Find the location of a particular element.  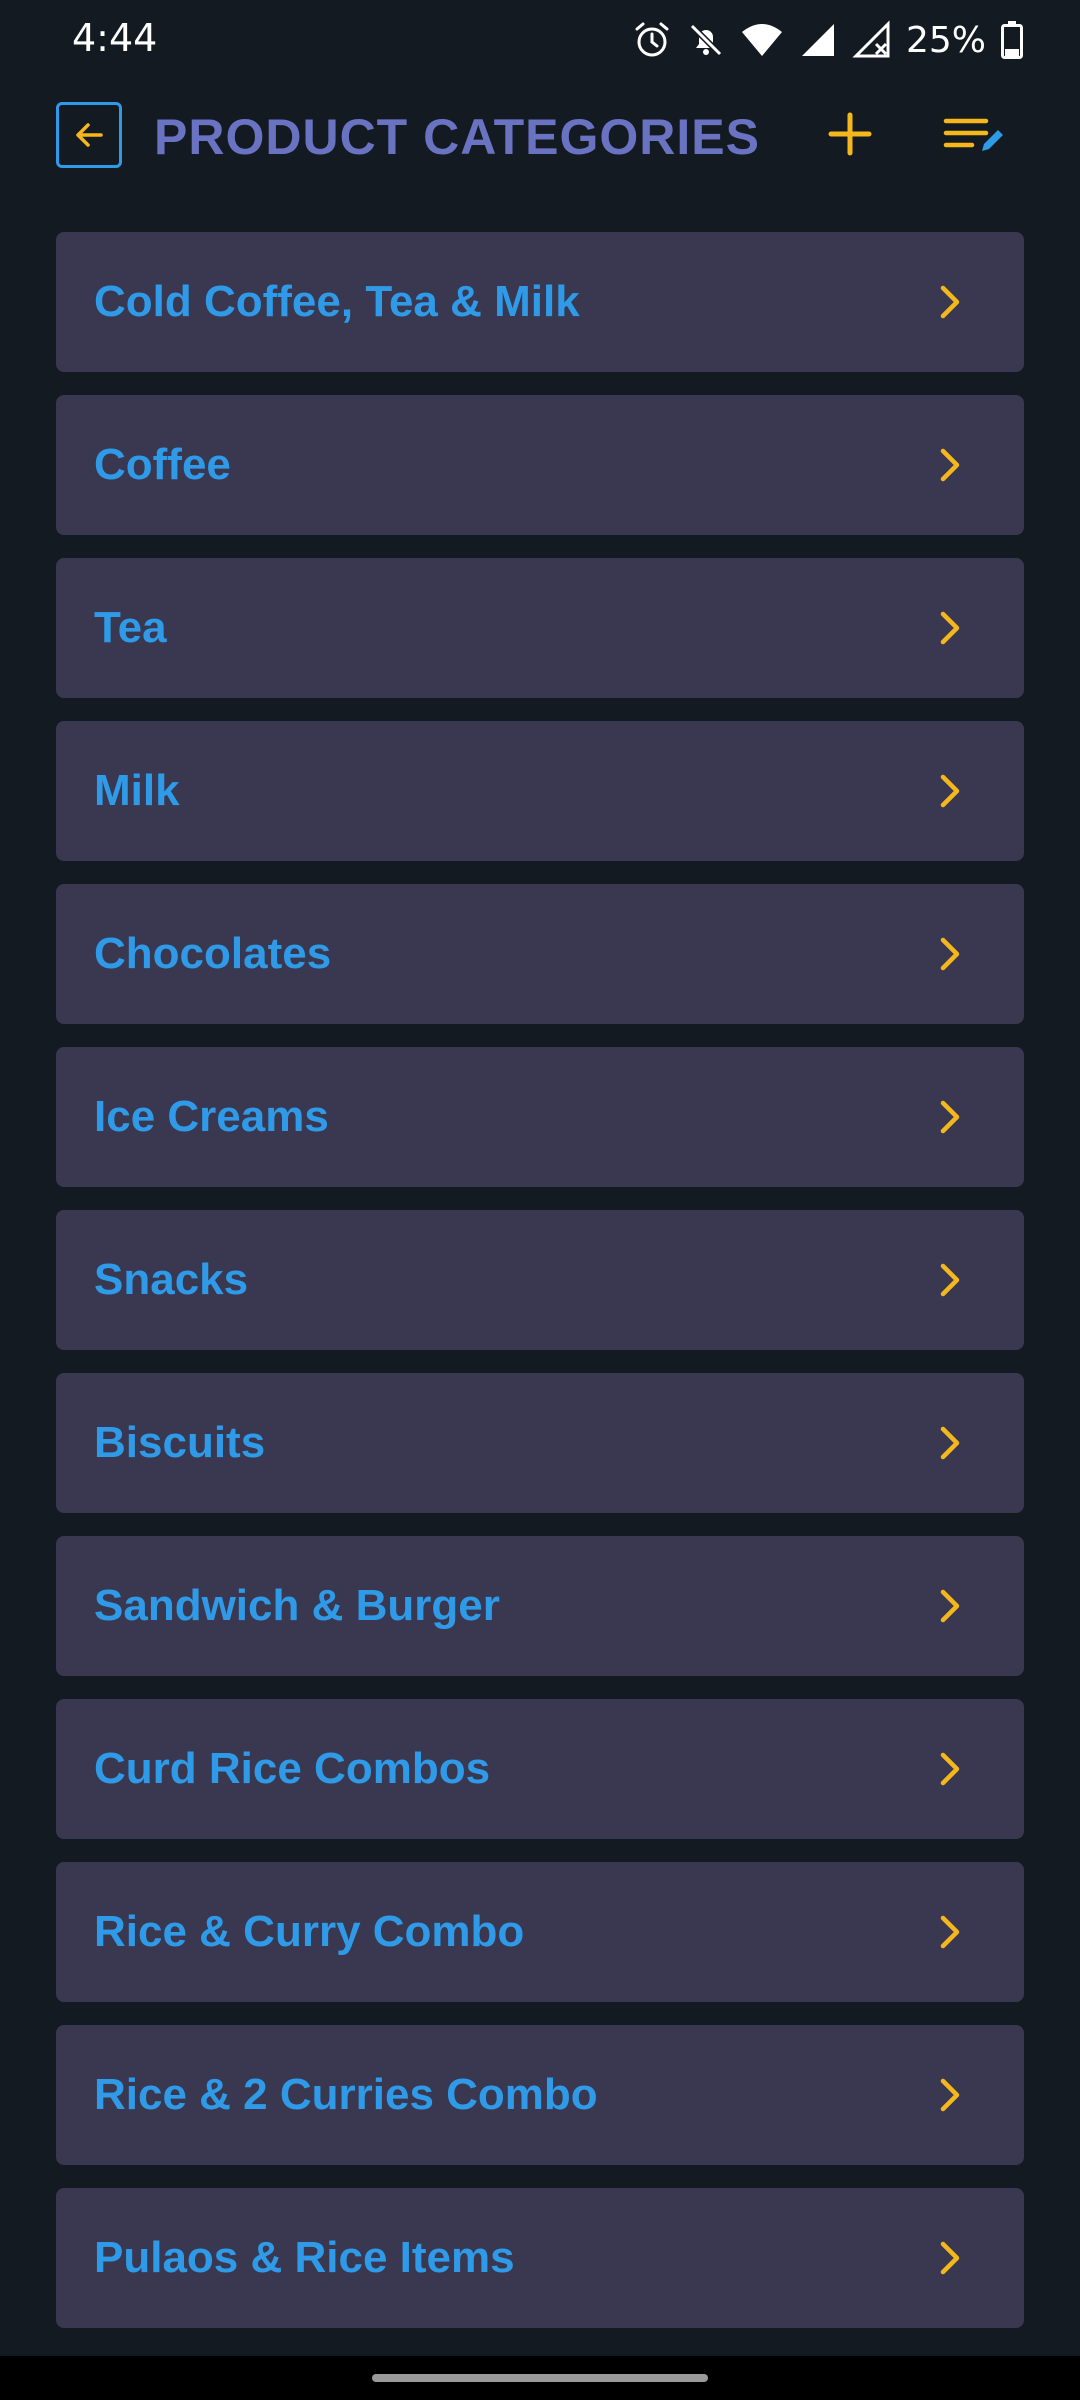

category-label: Sandwich & Burger is located at coordinates (297, 1605).